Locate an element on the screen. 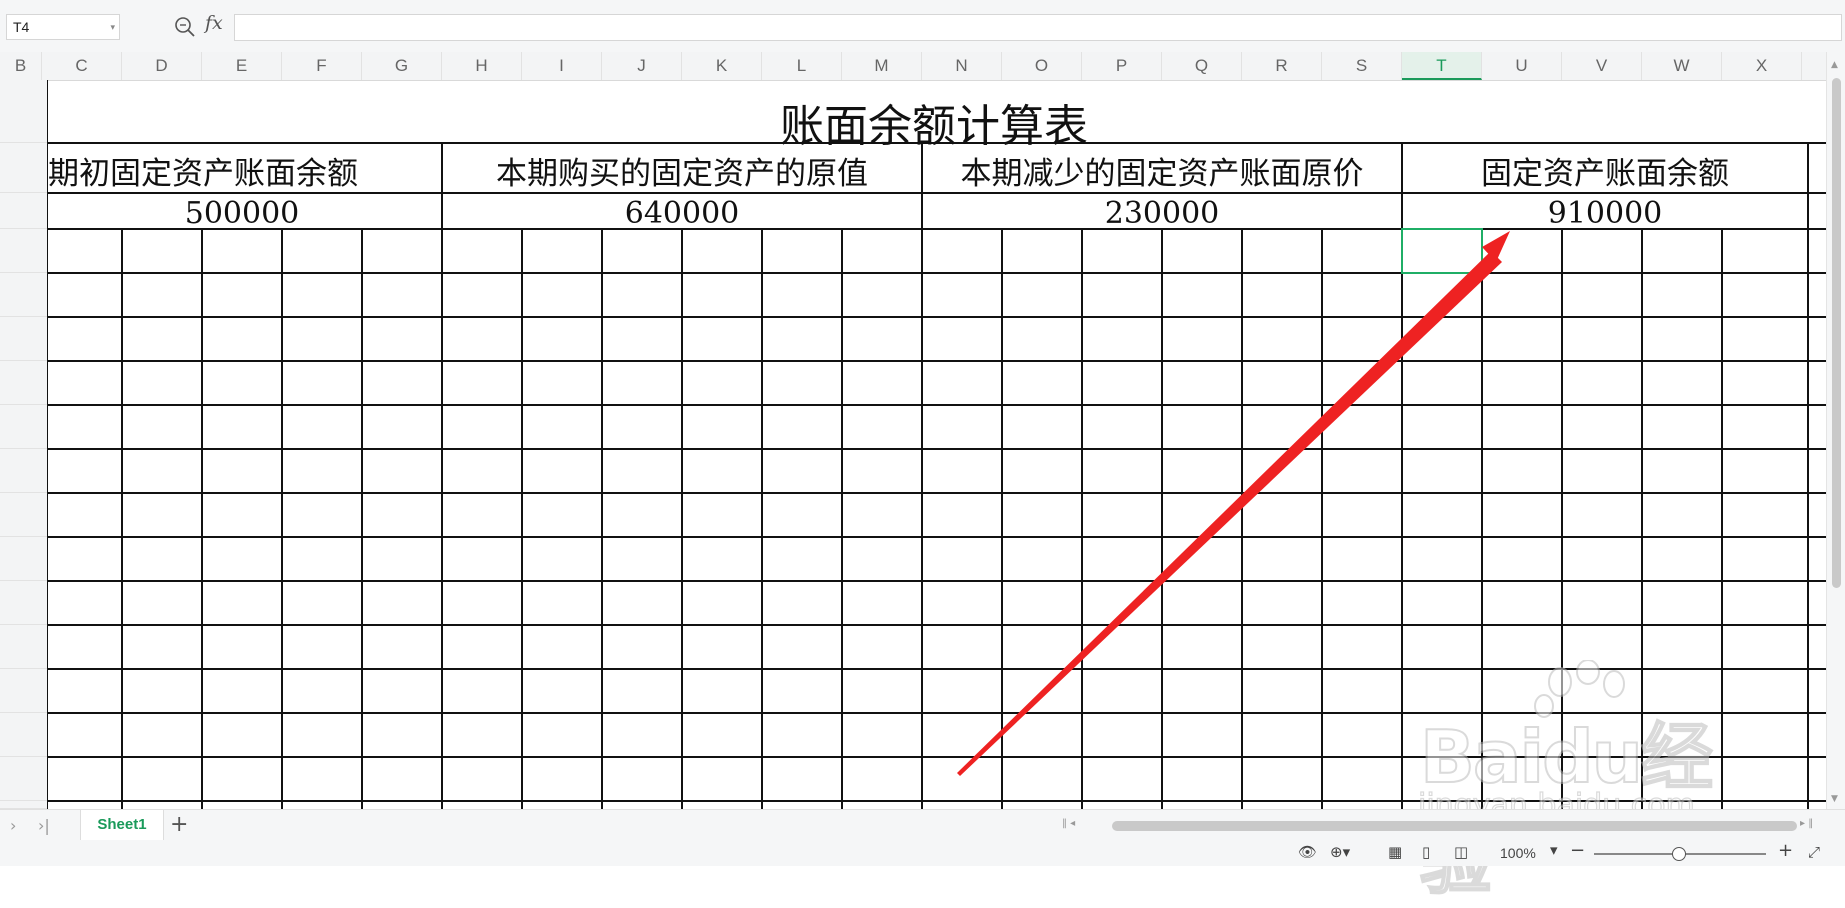 The width and height of the screenshot is (1845, 908). scroll-up-icon: ▲ is located at coordinates (1834, 65).